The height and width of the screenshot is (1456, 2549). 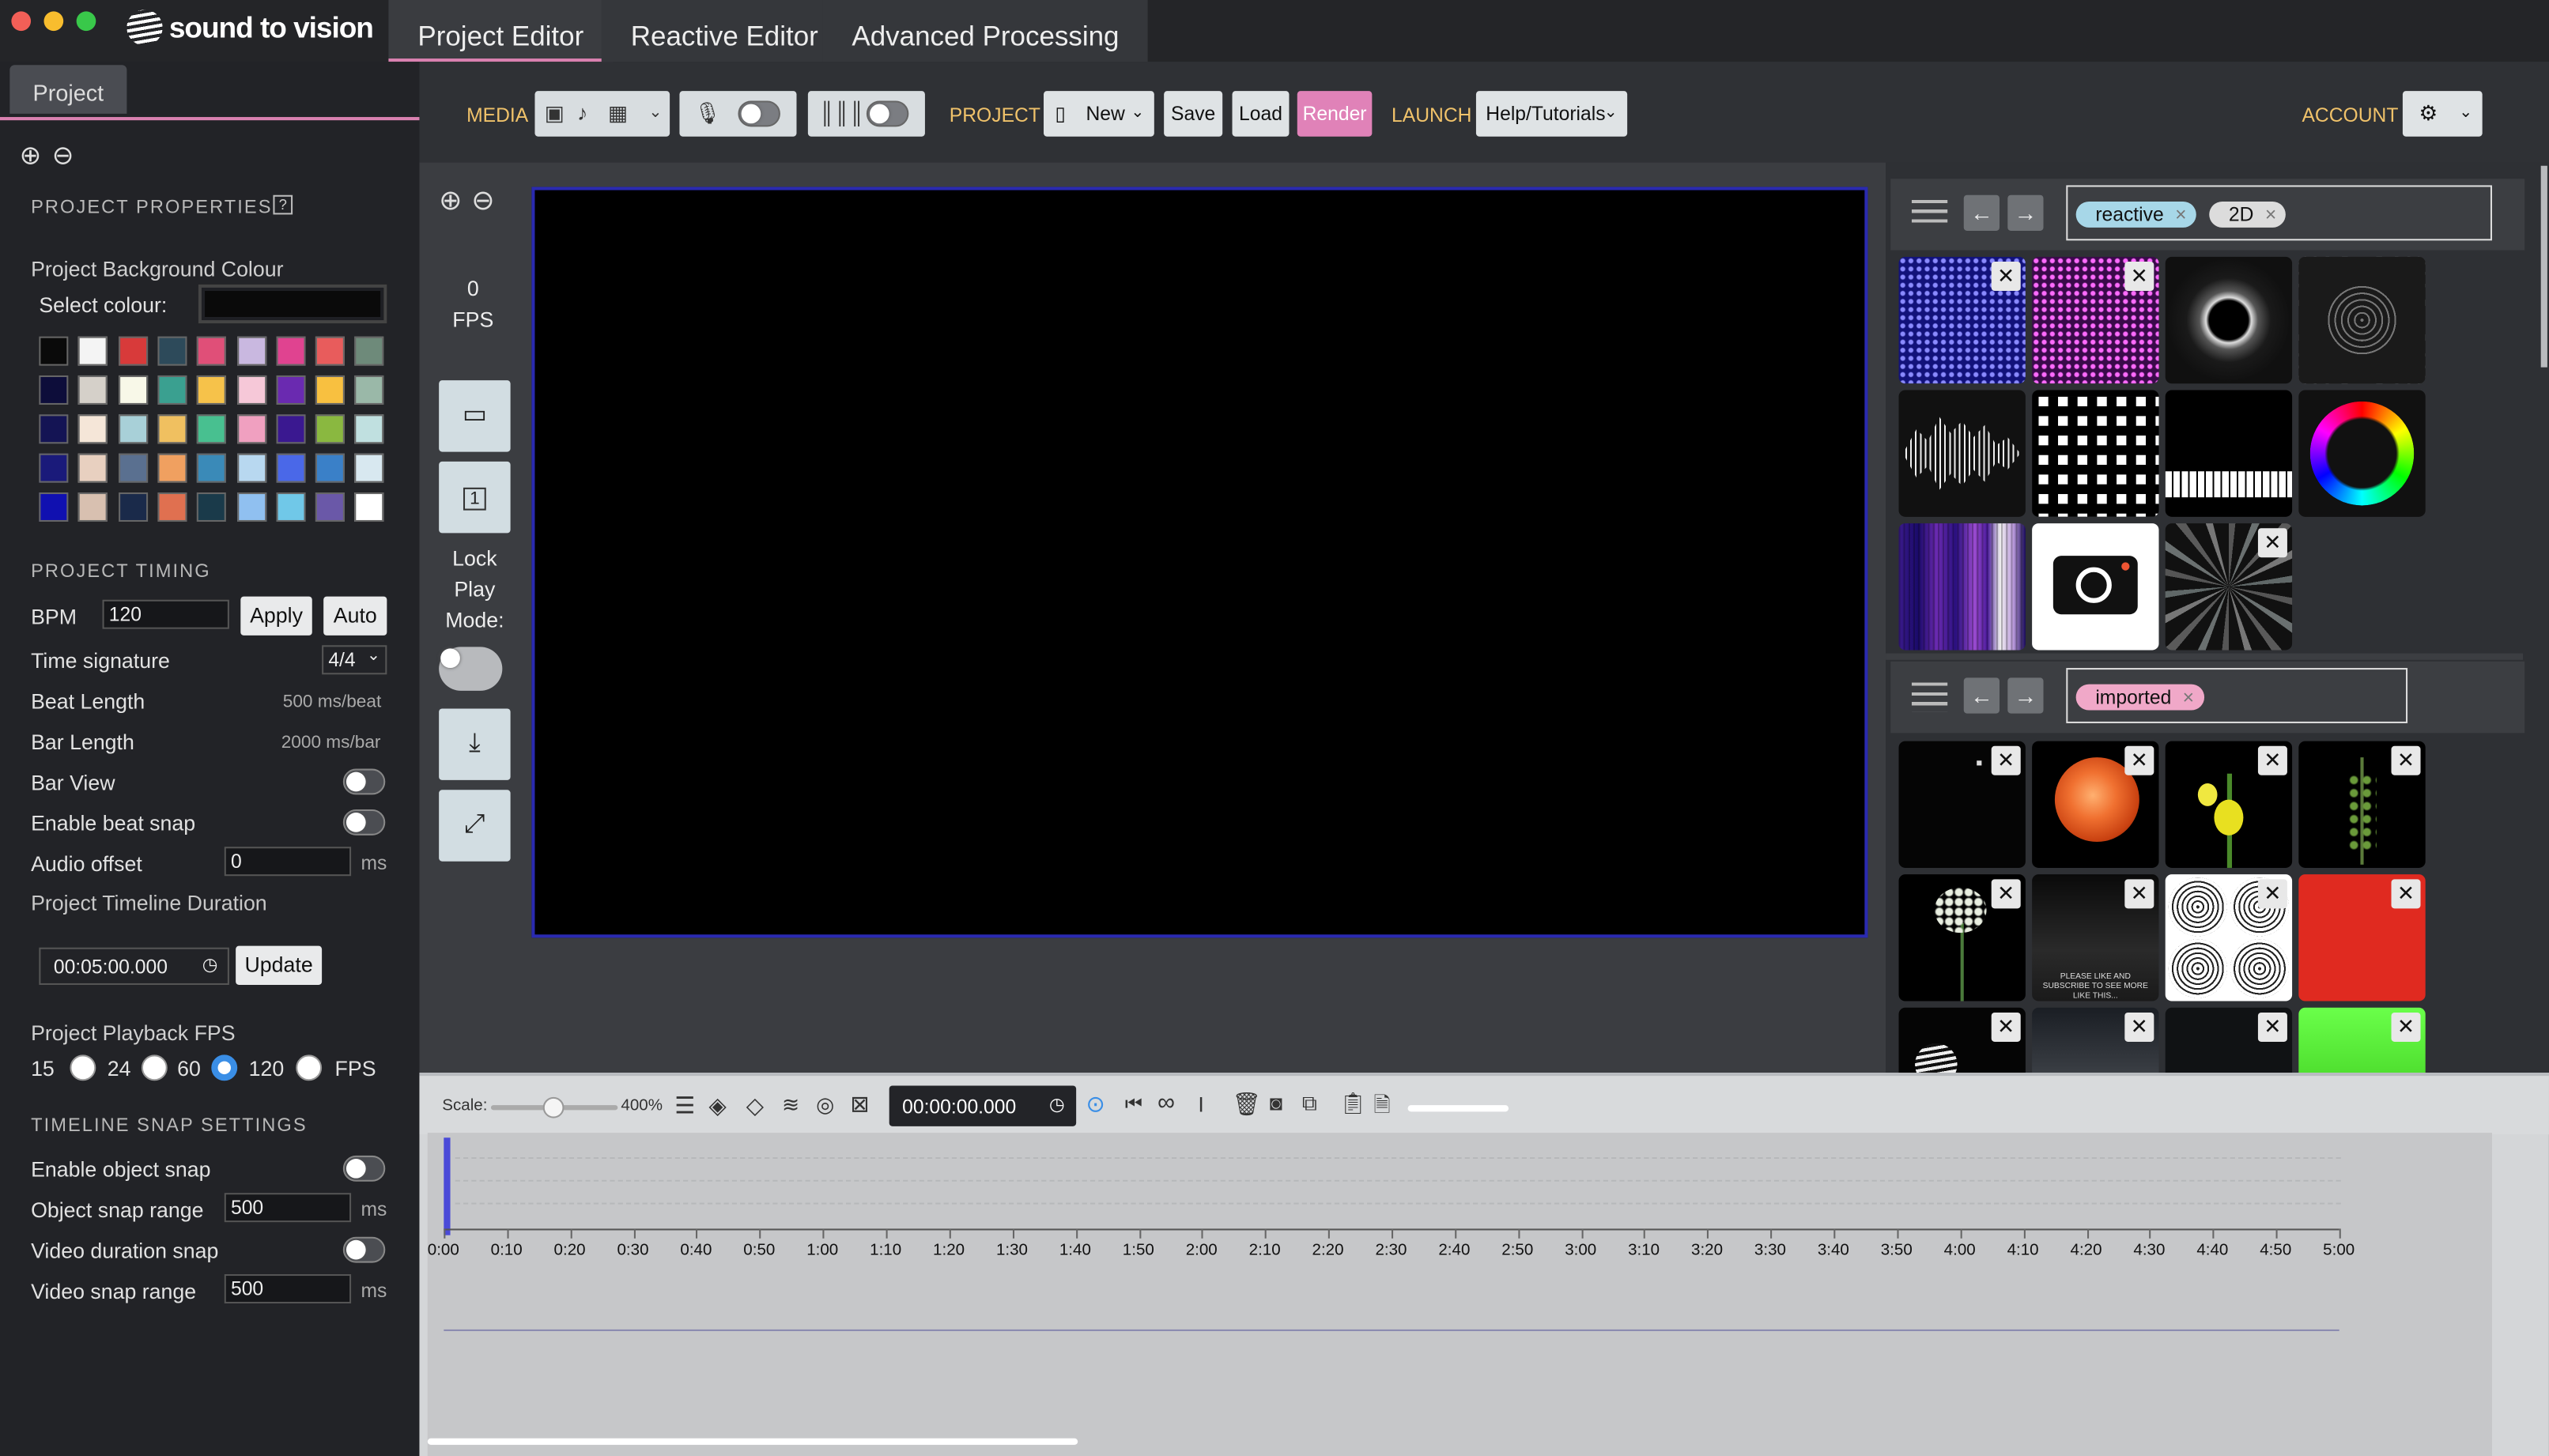 I want to click on object-snap-range-input, so click(x=288, y=1208).